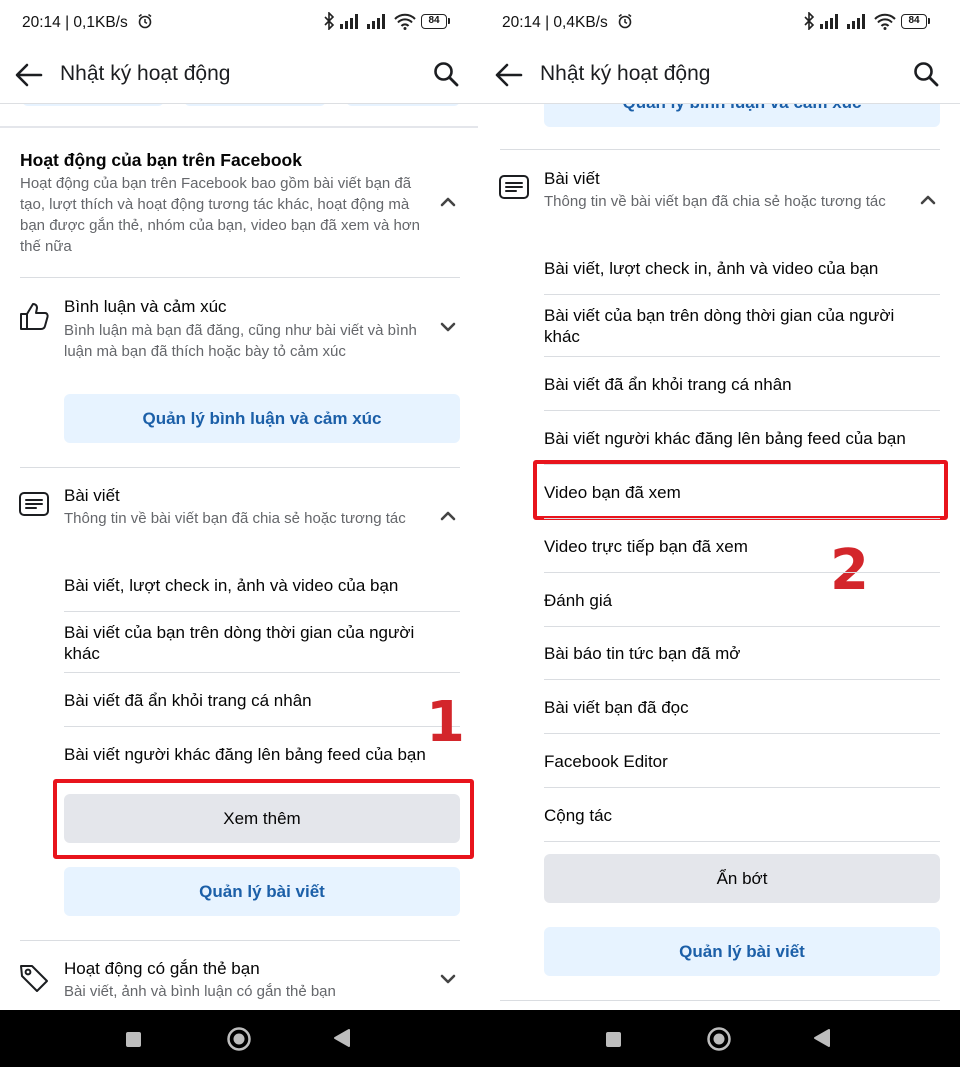 Image resolution: width=960 pixels, height=1067 pixels. I want to click on posts-item: Facebook Editor, so click(742, 761).